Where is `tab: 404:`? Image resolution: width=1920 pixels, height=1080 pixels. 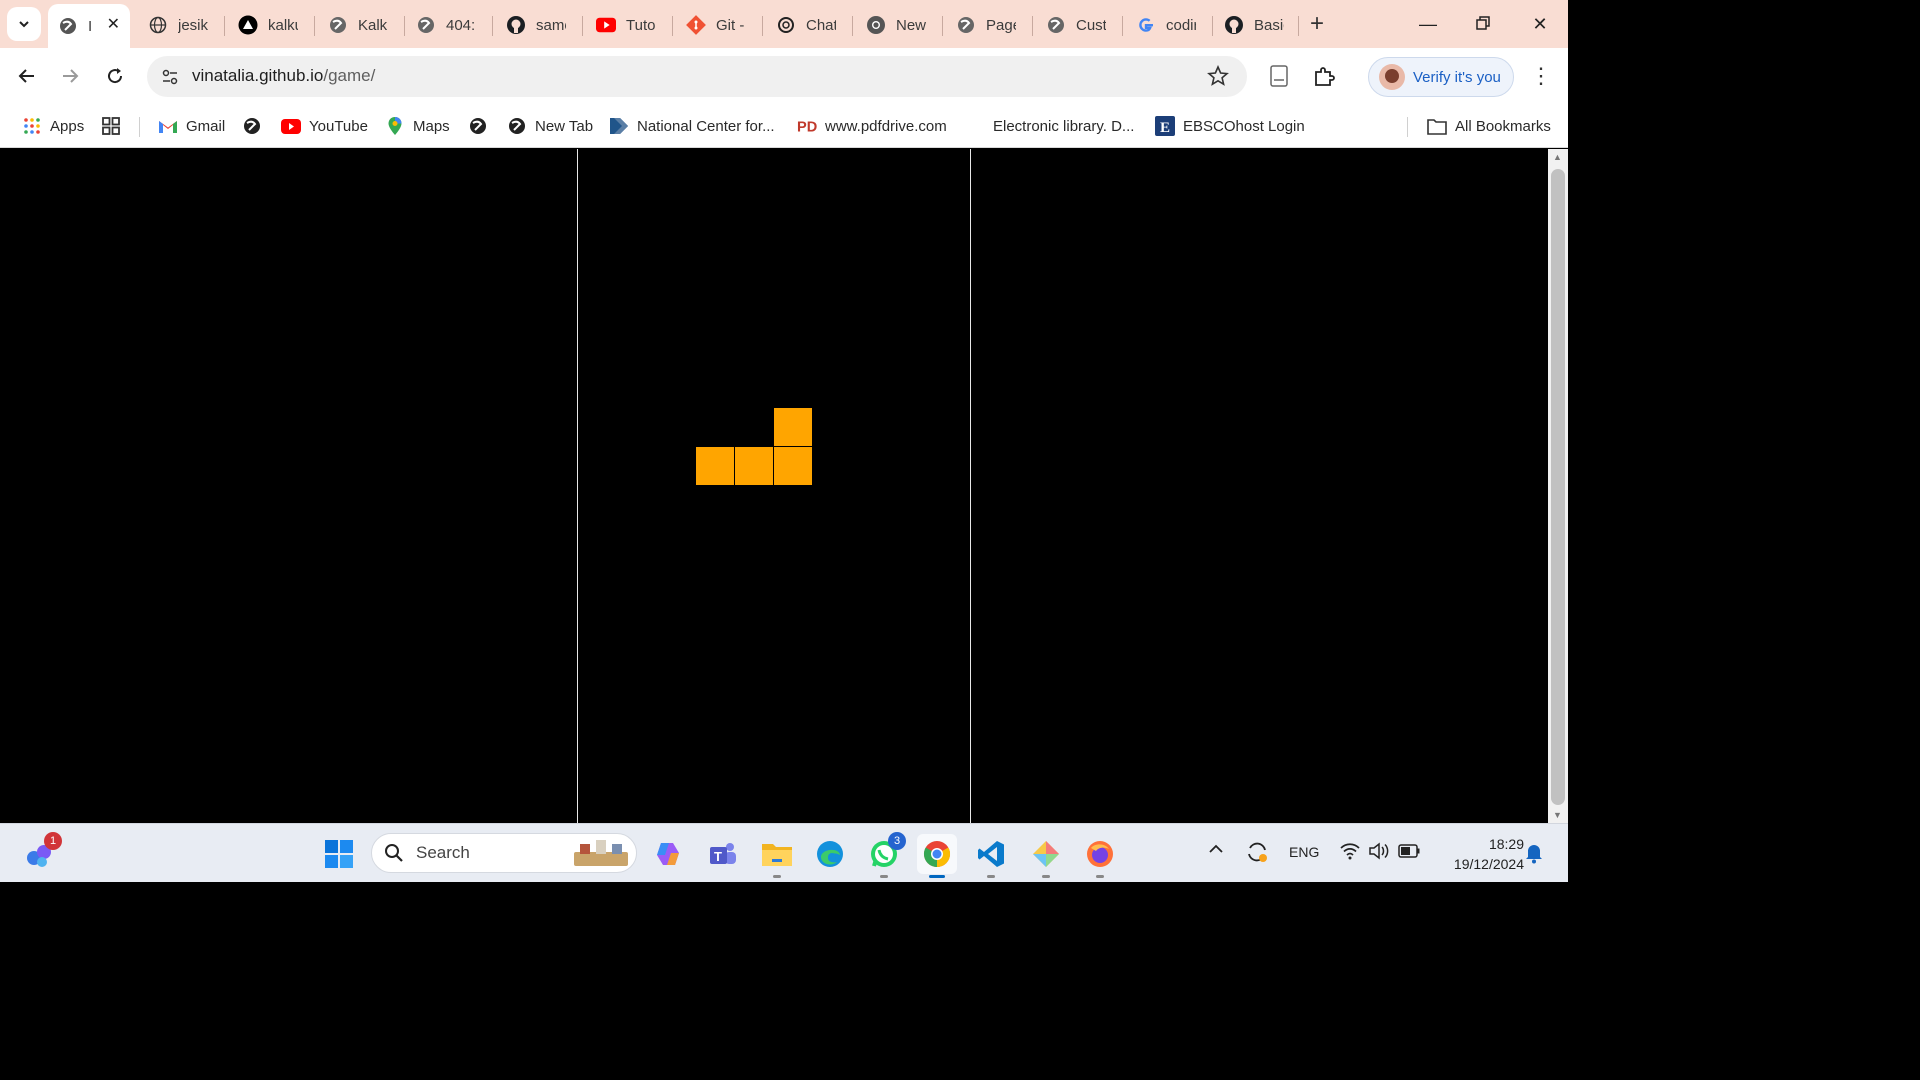 tab: 404: is located at coordinates (448, 25).